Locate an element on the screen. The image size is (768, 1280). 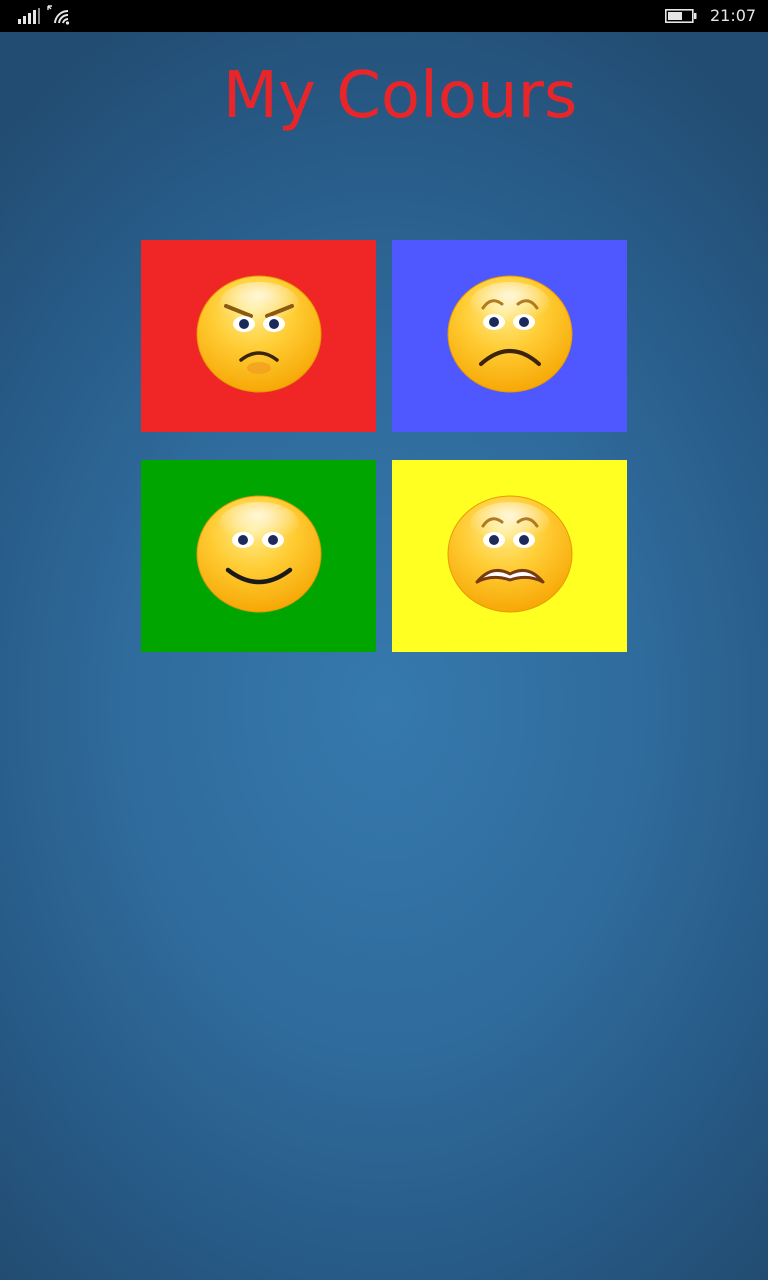
signal-strength-icon is located at coordinates (29, 16).